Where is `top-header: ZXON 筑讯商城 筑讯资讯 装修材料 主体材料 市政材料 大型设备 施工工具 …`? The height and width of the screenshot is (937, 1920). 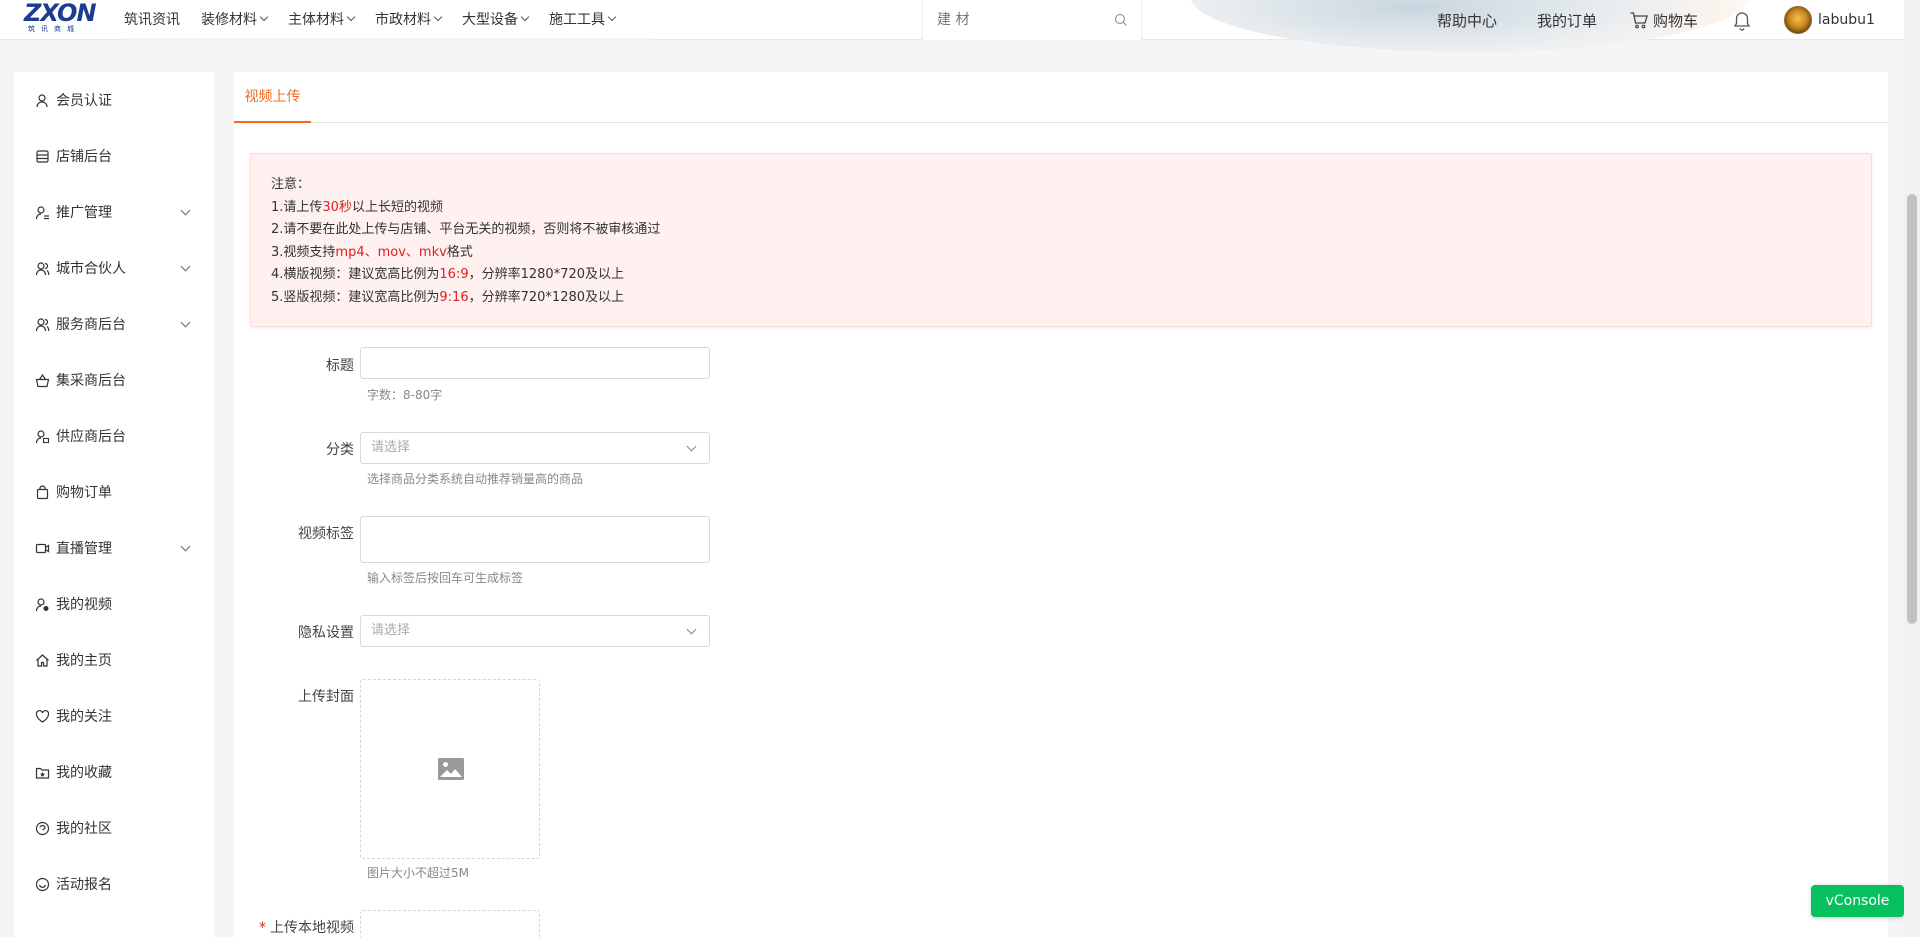 top-header: ZXON 筑讯商城 筑讯资讯 装修材料 主体材料 市政材料 大型设备 施工工具 … is located at coordinates (952, 26).